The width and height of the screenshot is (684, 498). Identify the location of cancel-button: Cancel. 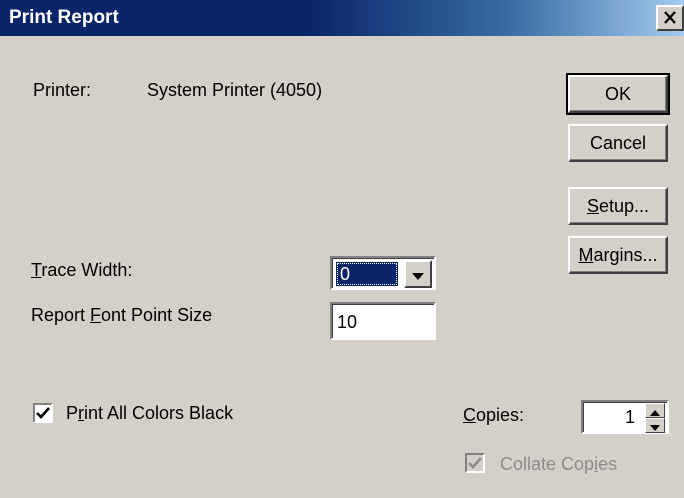
(618, 143).